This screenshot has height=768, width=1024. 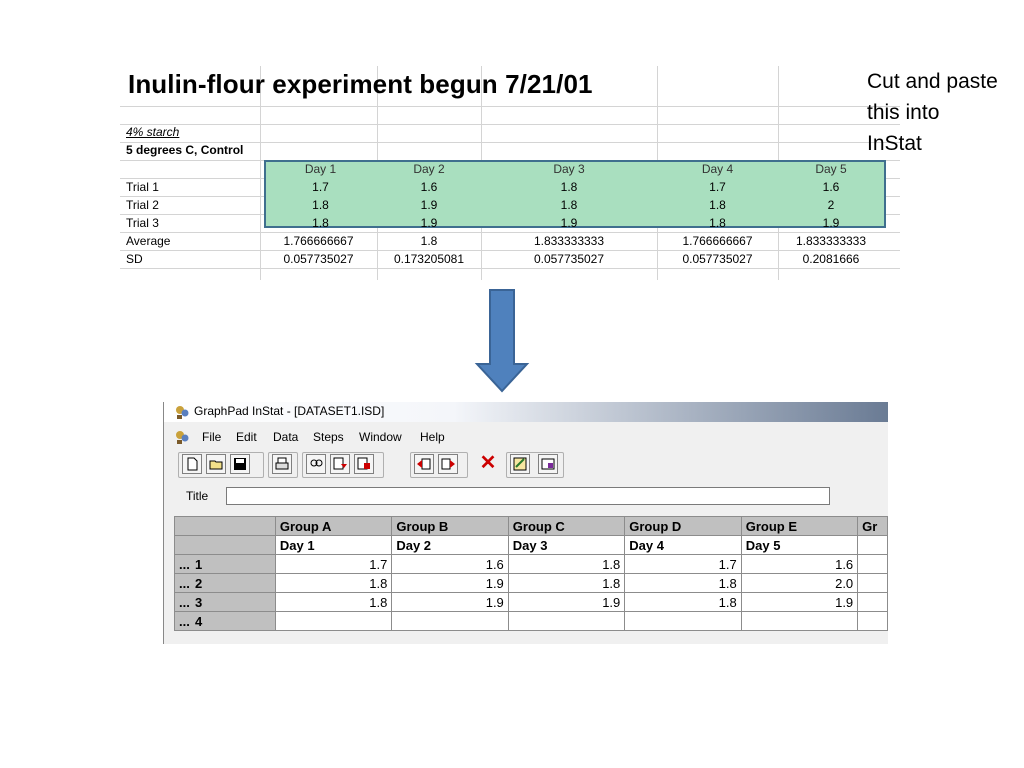 What do you see at coordinates (142, 223) in the screenshot?
I see `sheet-row-label: Trial 3` at bounding box center [142, 223].